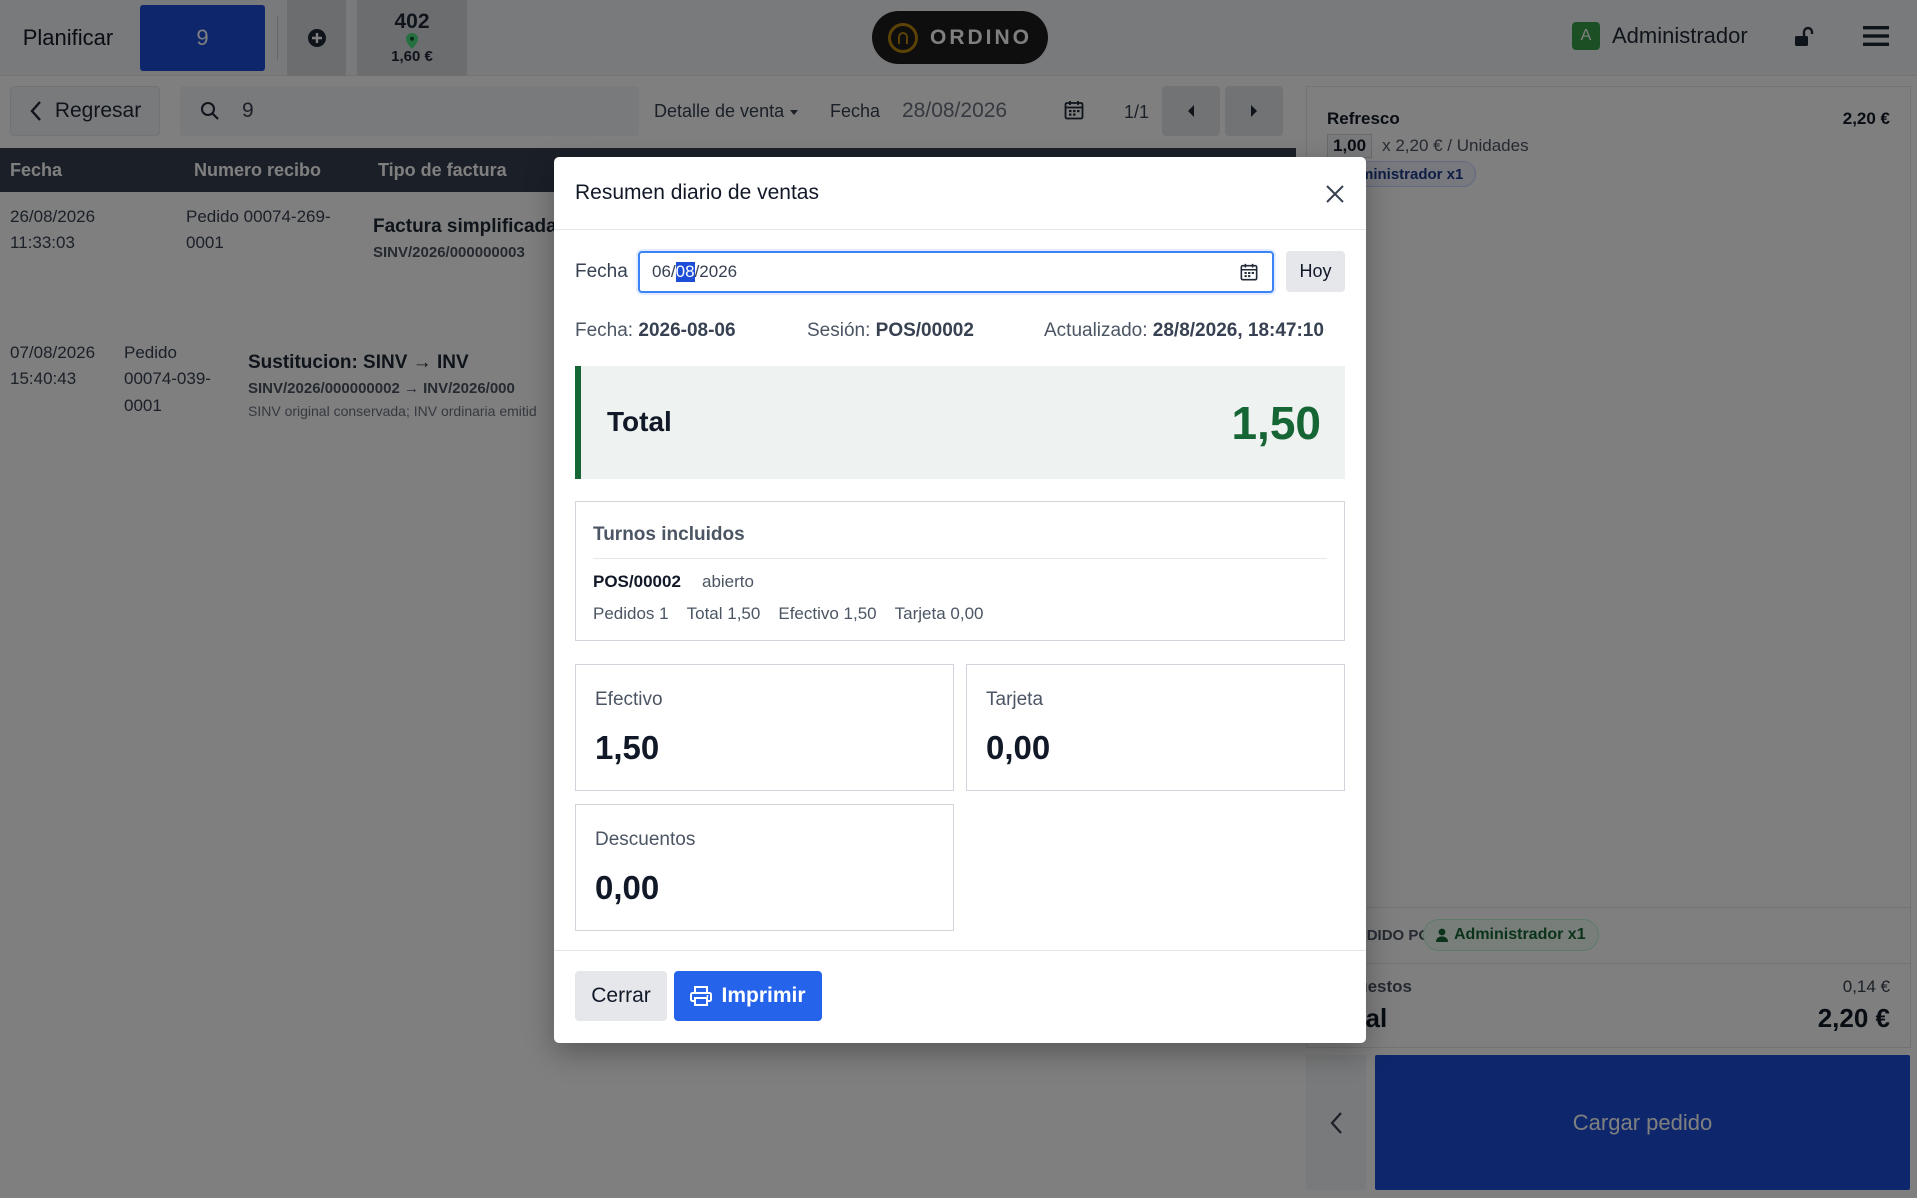 This screenshot has height=1198, width=1917. What do you see at coordinates (728, 581) in the screenshot?
I see `shift-state: abierto` at bounding box center [728, 581].